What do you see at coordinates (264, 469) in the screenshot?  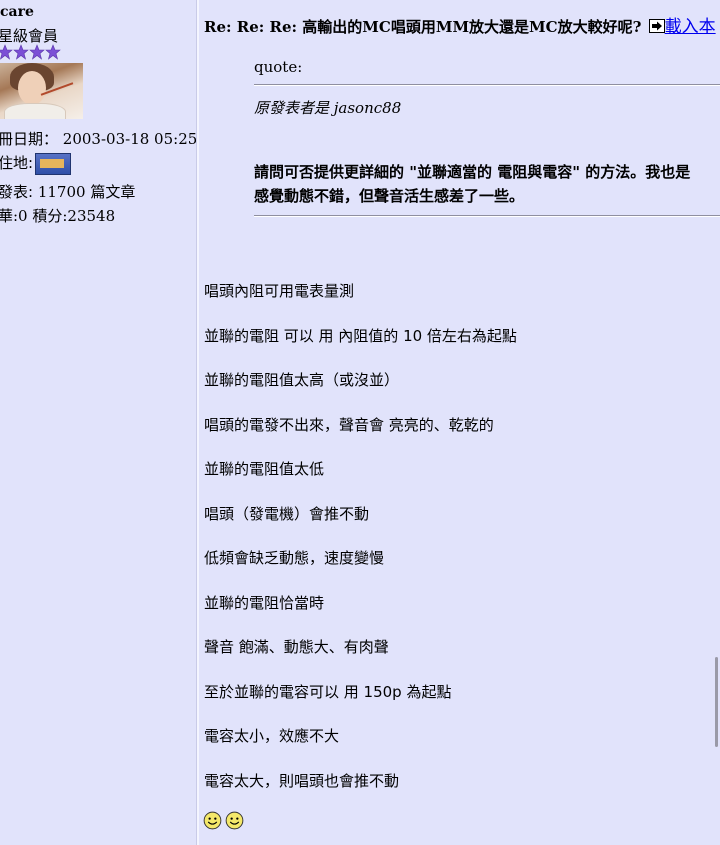 I see `body-line: 並聯的電阻值太低` at bounding box center [264, 469].